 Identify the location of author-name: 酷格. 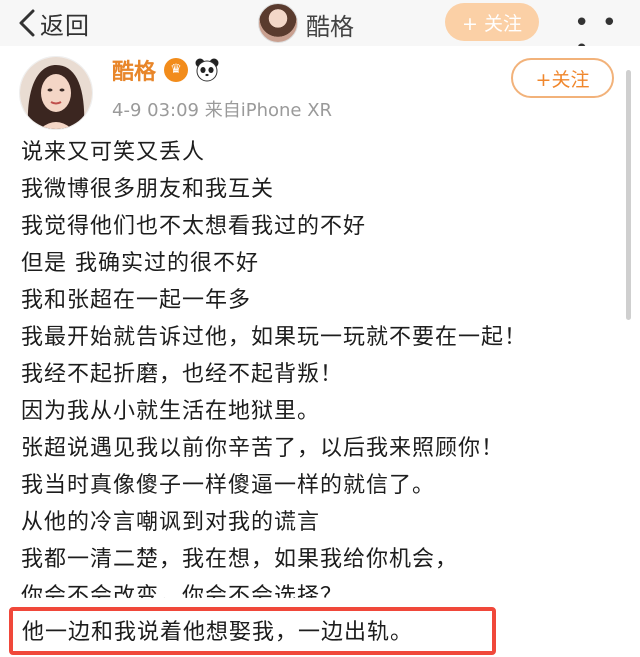
(134, 70).